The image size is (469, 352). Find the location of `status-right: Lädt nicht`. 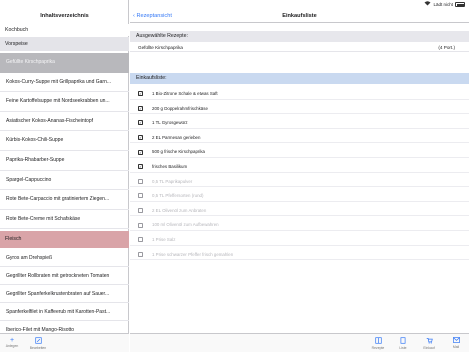

status-right: Lädt nicht is located at coordinates (444, 4).